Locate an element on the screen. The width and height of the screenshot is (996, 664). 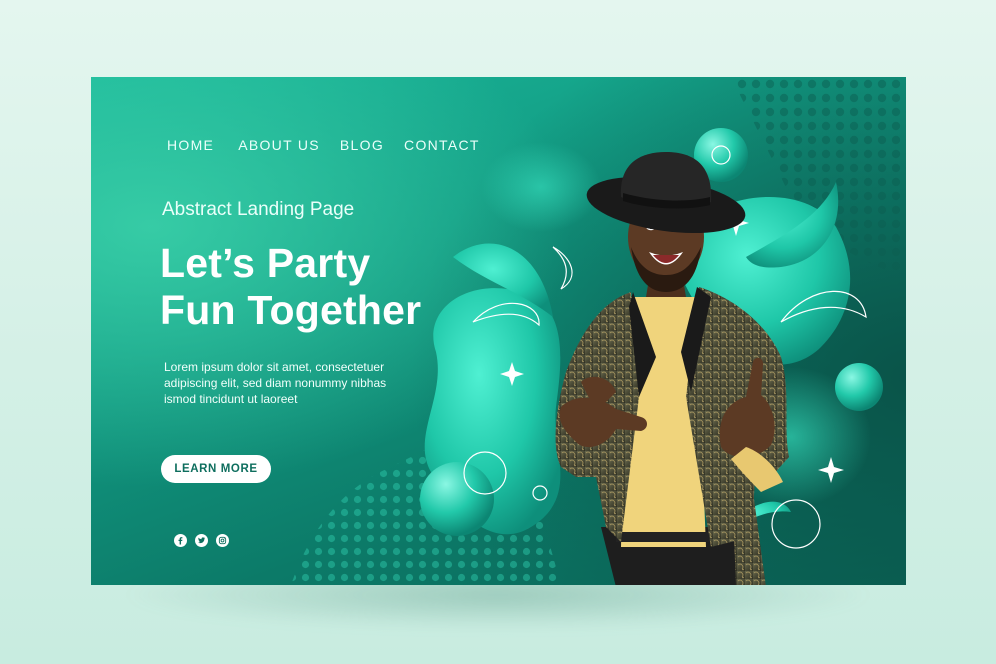
headline-line-1: Let’s Party is located at coordinates (265, 263).